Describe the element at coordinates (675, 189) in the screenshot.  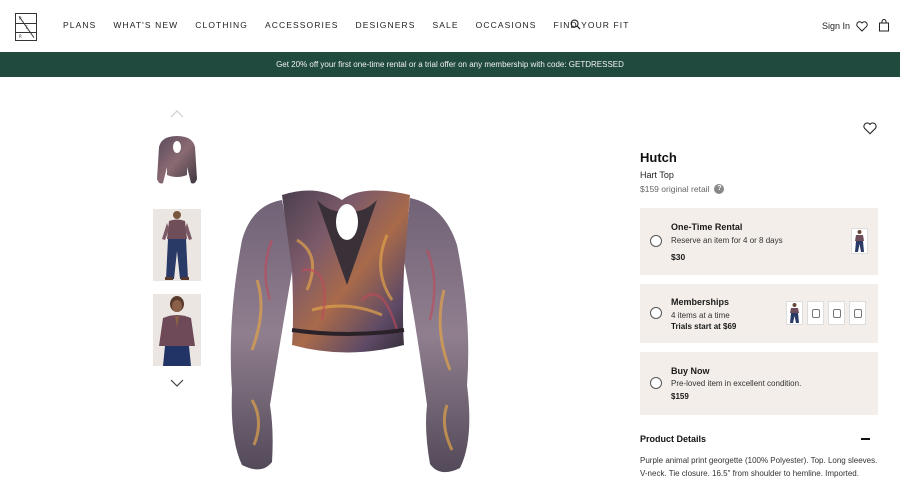
I see `retail-price-text: $159 original retail` at that location.